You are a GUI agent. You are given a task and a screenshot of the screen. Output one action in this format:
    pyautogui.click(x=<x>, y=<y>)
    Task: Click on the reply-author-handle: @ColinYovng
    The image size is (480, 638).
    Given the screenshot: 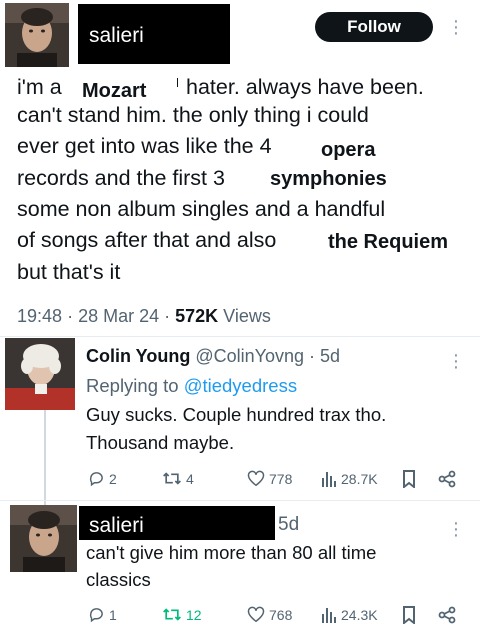 What is the action you would take?
    pyautogui.click(x=249, y=356)
    